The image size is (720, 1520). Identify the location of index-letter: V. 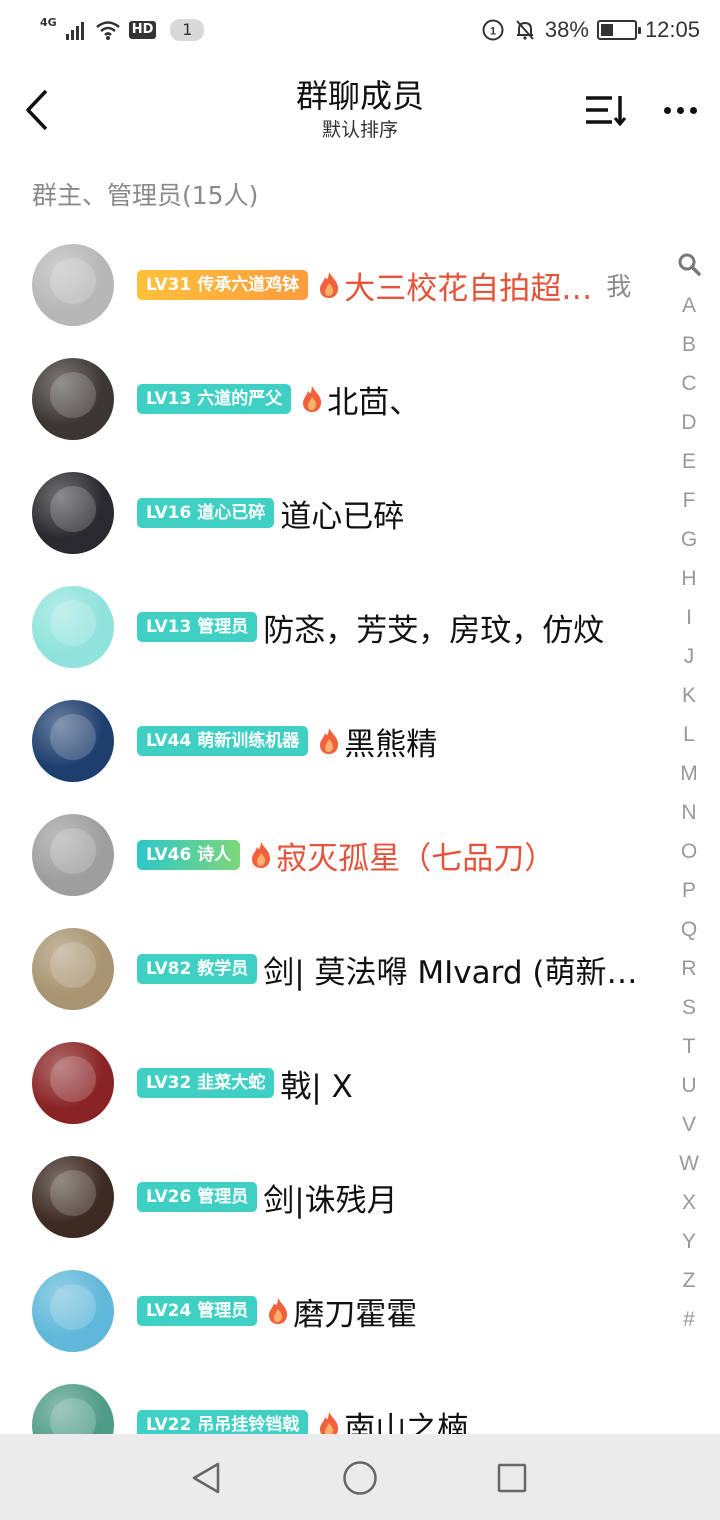
(689, 1124).